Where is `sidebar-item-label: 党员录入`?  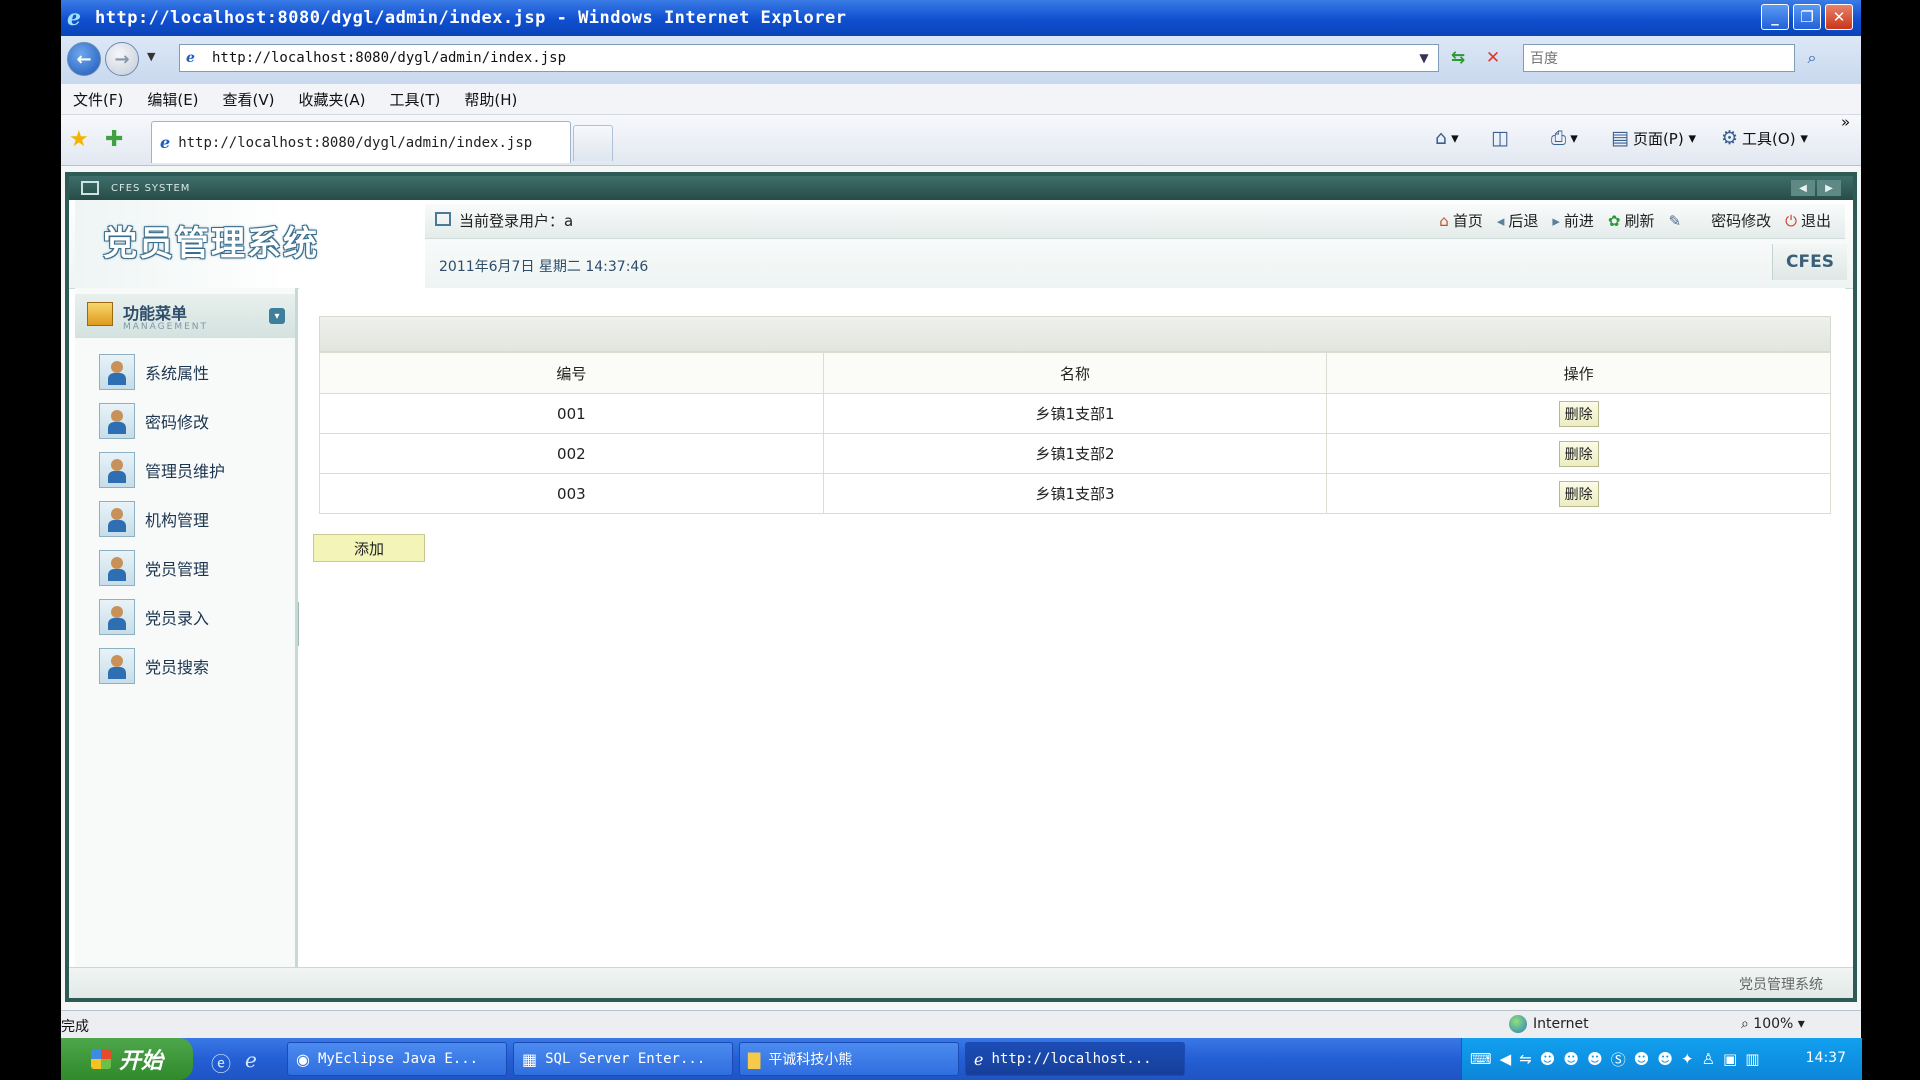 sidebar-item-label: 党员录入 is located at coordinates (177, 618).